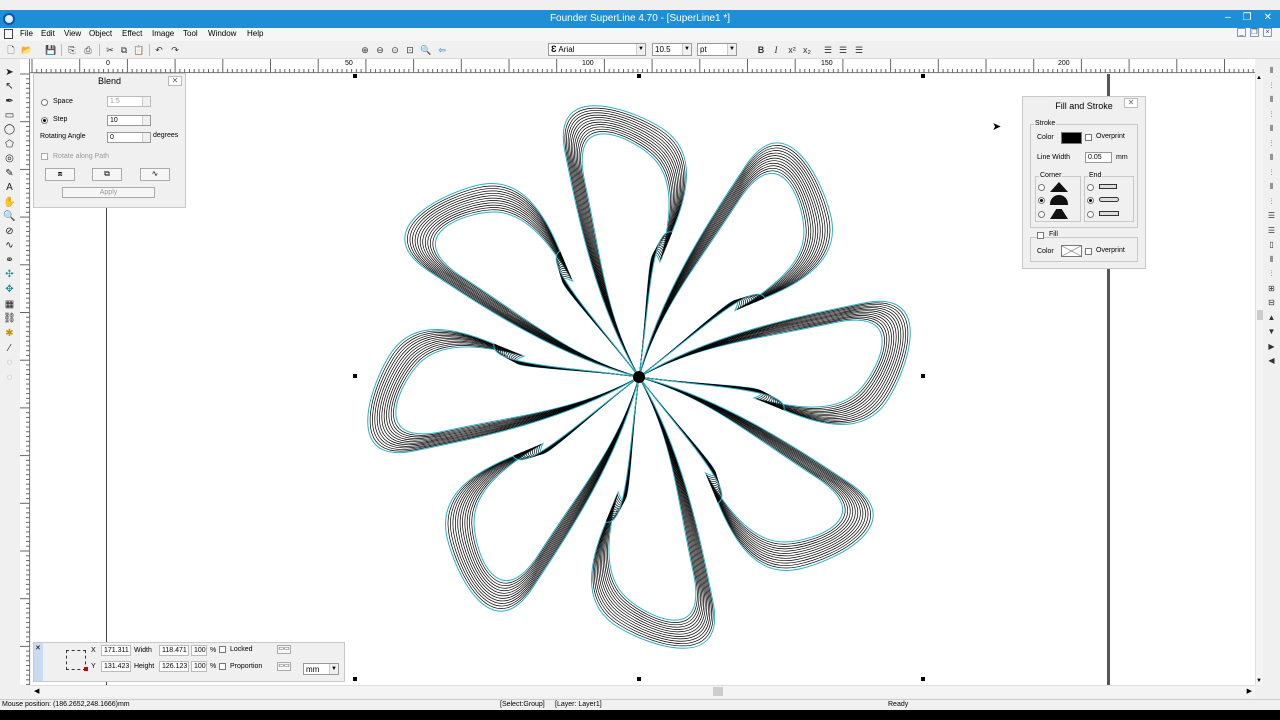 This screenshot has height=720, width=1280. What do you see at coordinates (48, 33) in the screenshot?
I see `menu-edit: Edit` at bounding box center [48, 33].